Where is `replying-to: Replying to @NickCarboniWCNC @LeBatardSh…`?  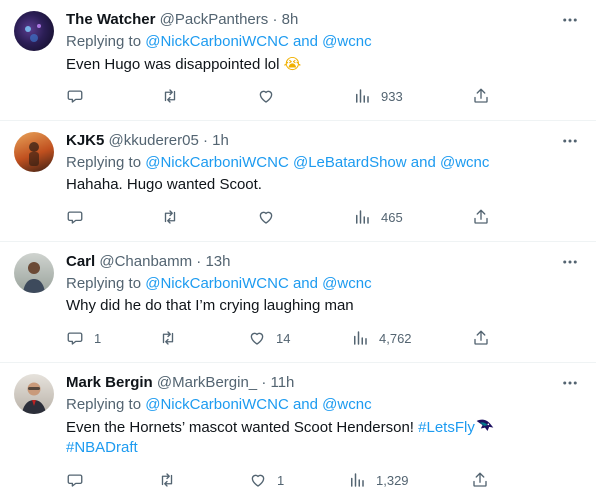 replying-to: Replying to @NickCarboniWCNC @LeBatardSh… is located at coordinates (277, 163).